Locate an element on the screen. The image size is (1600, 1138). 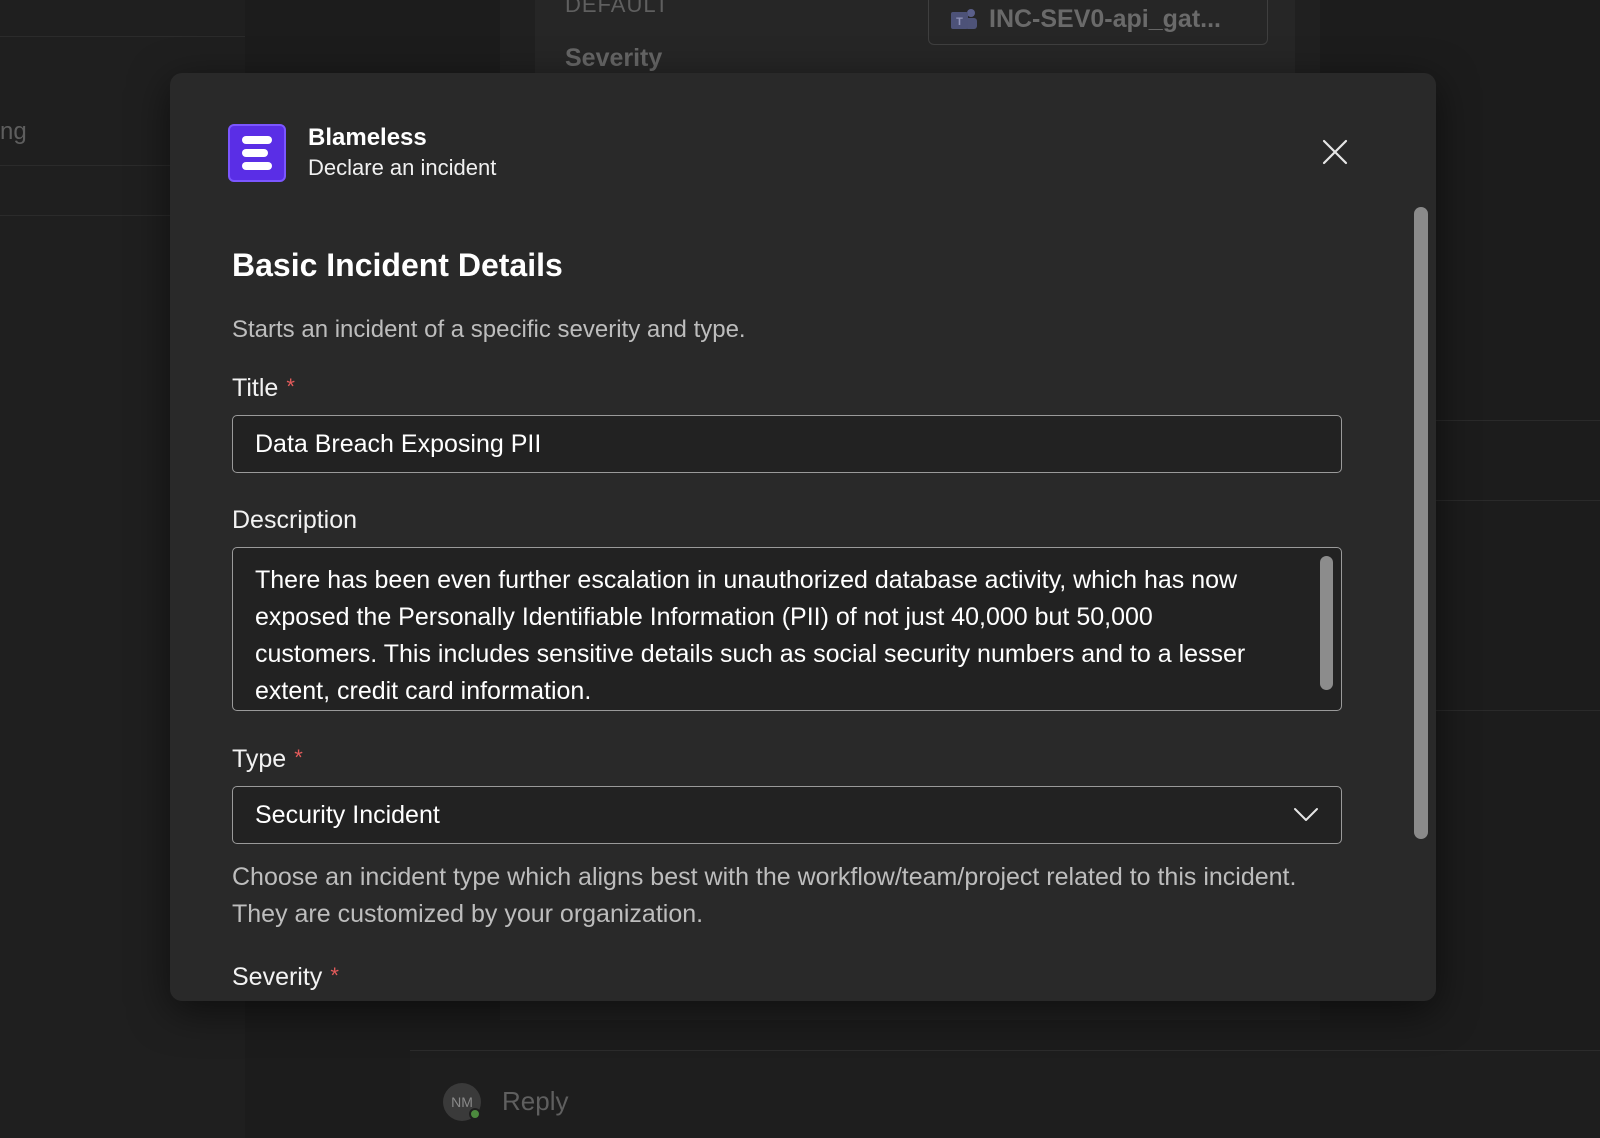
type-label: Type * is located at coordinates (267, 759).